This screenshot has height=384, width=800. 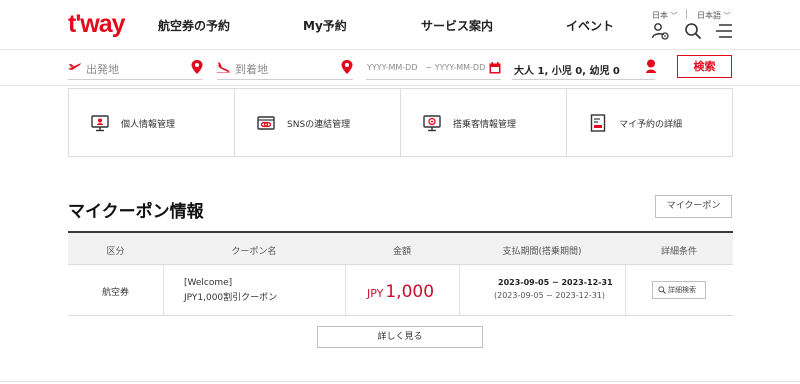 What do you see at coordinates (682, 290) in the screenshot?
I see `detail-search-label: 詳細検索` at bounding box center [682, 290].